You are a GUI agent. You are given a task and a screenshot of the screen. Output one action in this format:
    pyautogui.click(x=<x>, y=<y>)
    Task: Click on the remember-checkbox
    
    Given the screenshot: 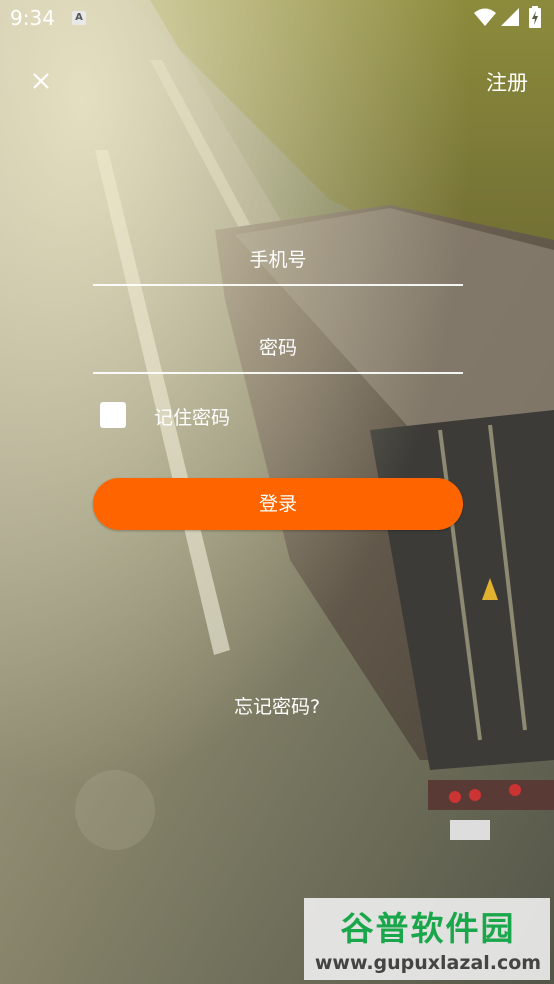 What is the action you would take?
    pyautogui.click(x=113, y=415)
    